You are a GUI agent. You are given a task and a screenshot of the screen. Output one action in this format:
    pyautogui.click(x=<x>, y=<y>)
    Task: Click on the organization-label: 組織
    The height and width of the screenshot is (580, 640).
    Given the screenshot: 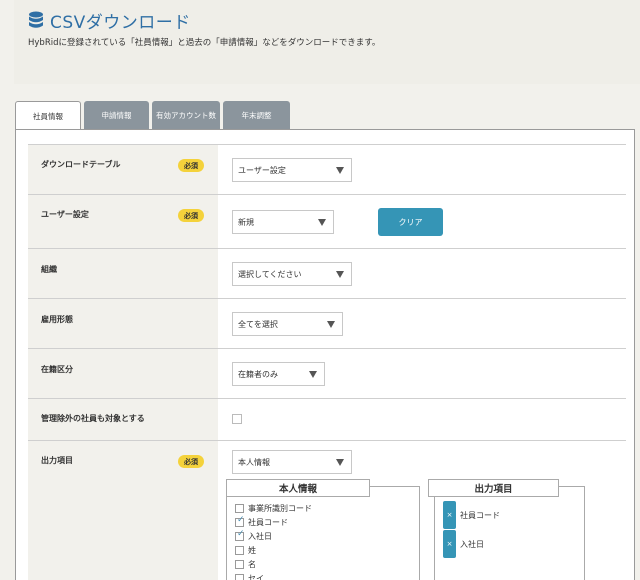 What is the action you would take?
    pyautogui.click(x=49, y=269)
    